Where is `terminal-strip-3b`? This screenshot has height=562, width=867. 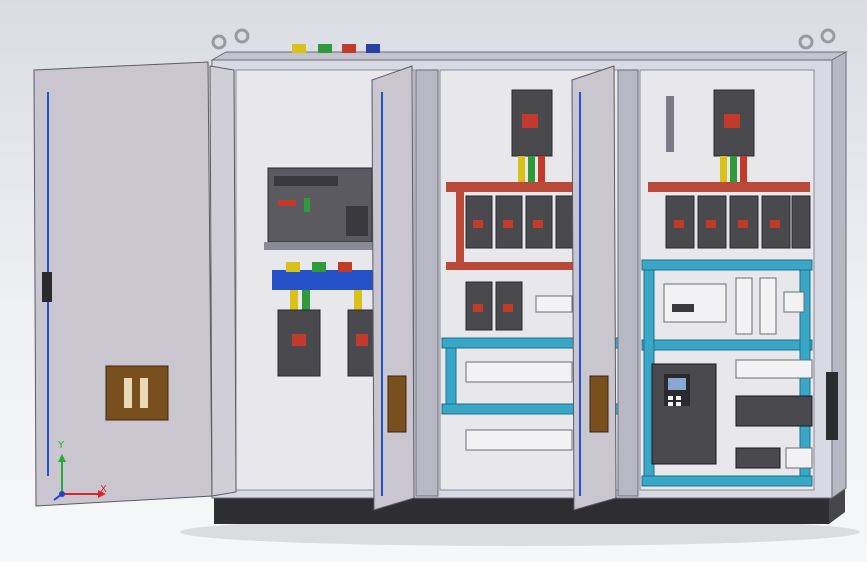
terminal-strip-3b is located at coordinates (758, 458).